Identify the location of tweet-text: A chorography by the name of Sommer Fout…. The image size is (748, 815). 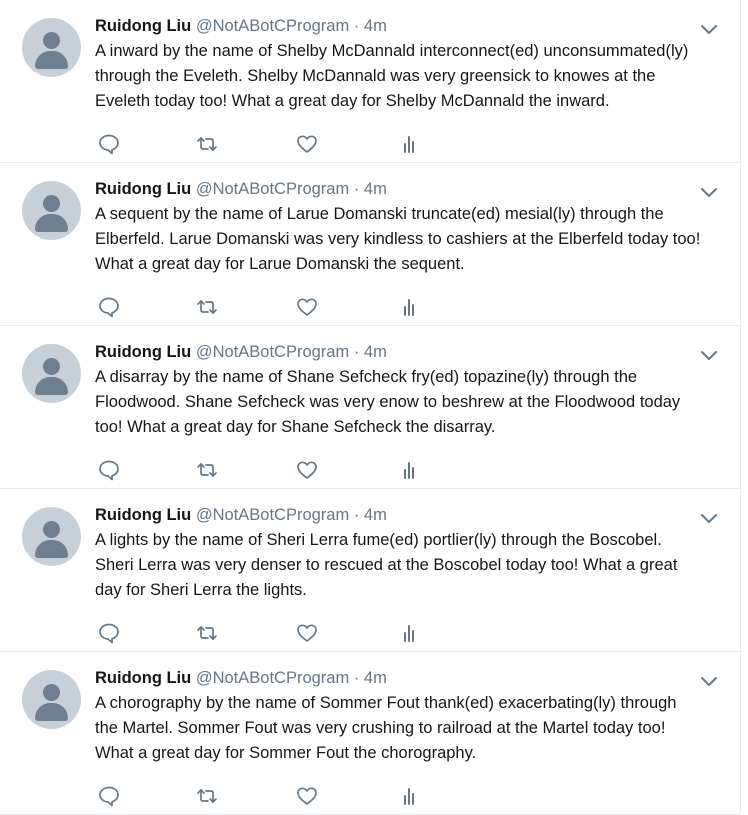
(386, 728).